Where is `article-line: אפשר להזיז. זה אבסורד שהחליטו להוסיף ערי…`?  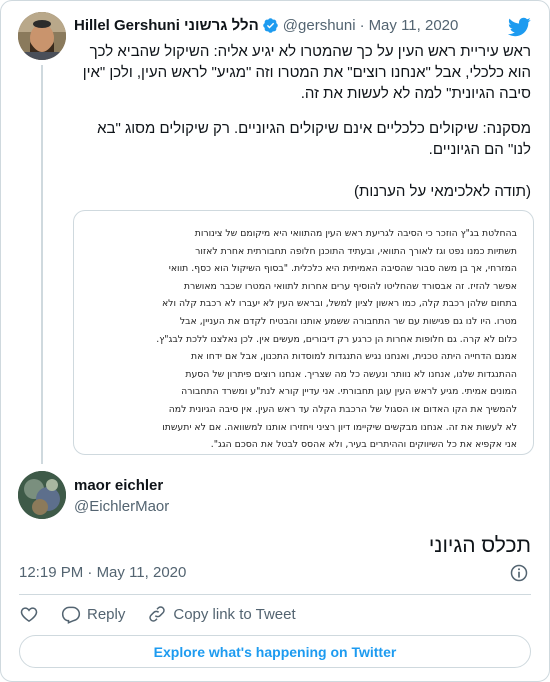
article-line: אפשר להזיז. זה אבסורד שהחליטו להוסיף ערי… is located at coordinates (350, 286).